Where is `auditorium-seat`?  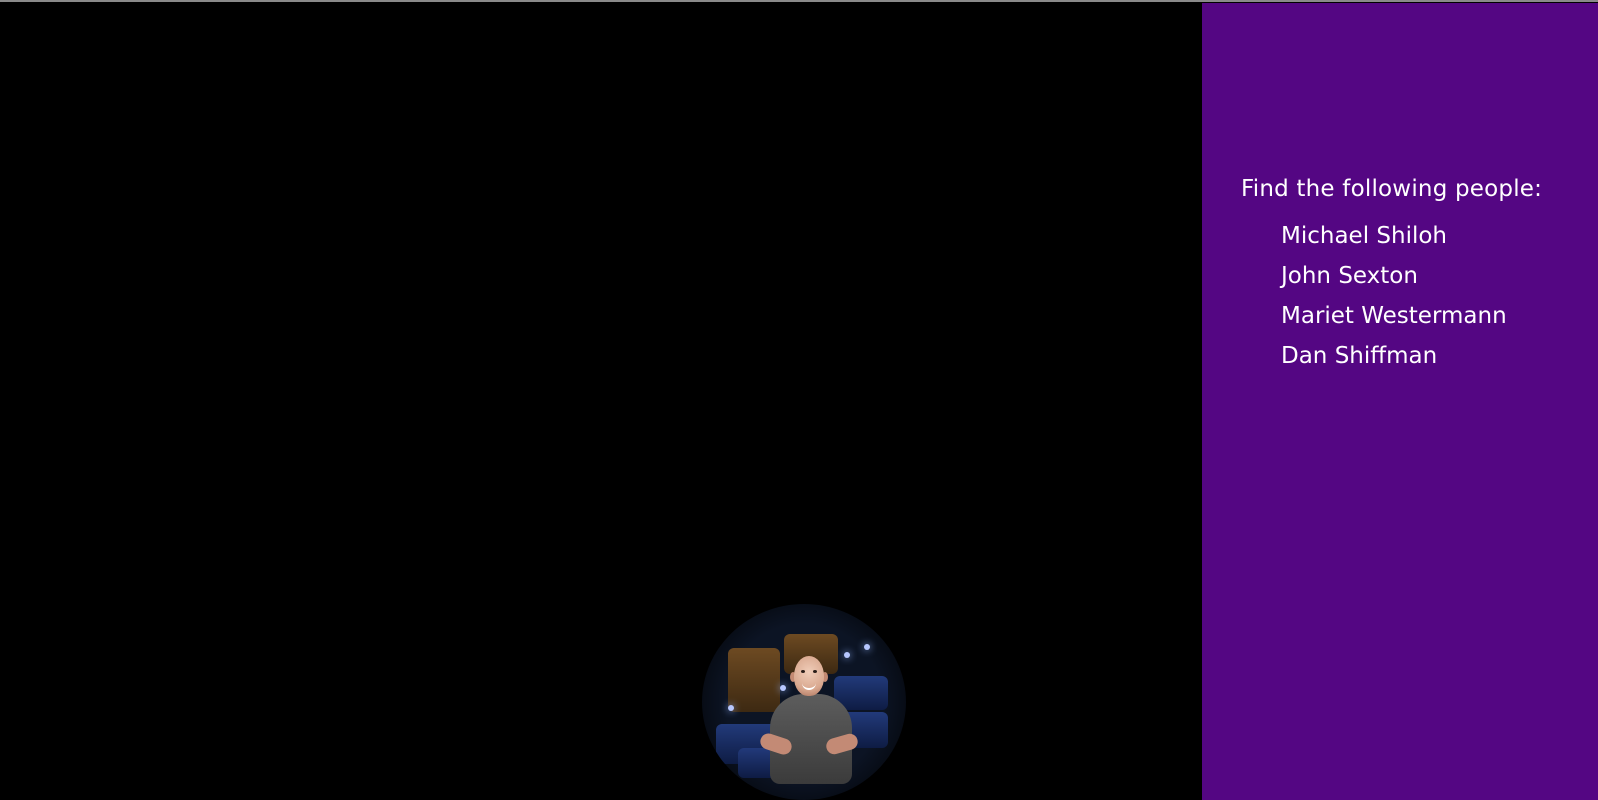
auditorium-seat is located at coordinates (754, 680).